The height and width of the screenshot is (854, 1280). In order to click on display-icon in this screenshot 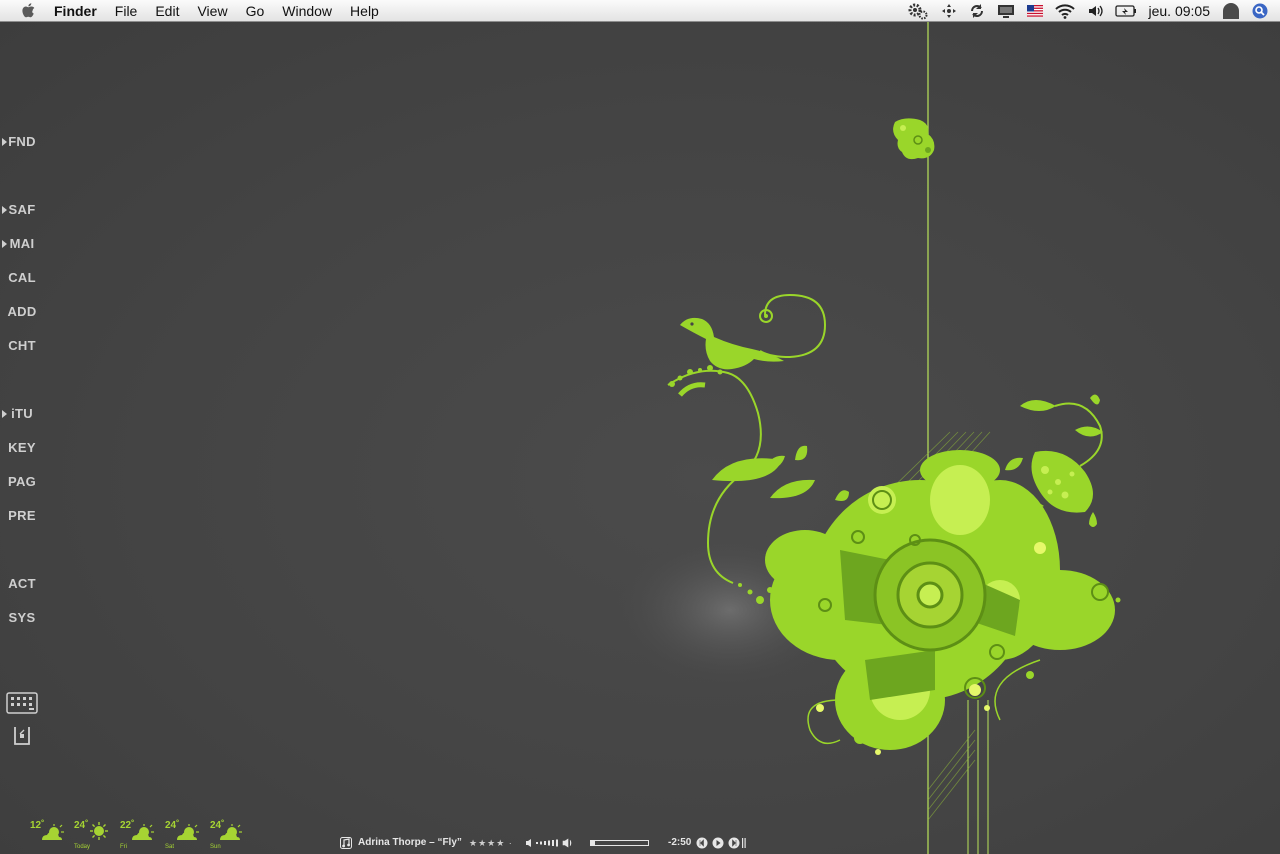, I will do `click(1006, 11)`.